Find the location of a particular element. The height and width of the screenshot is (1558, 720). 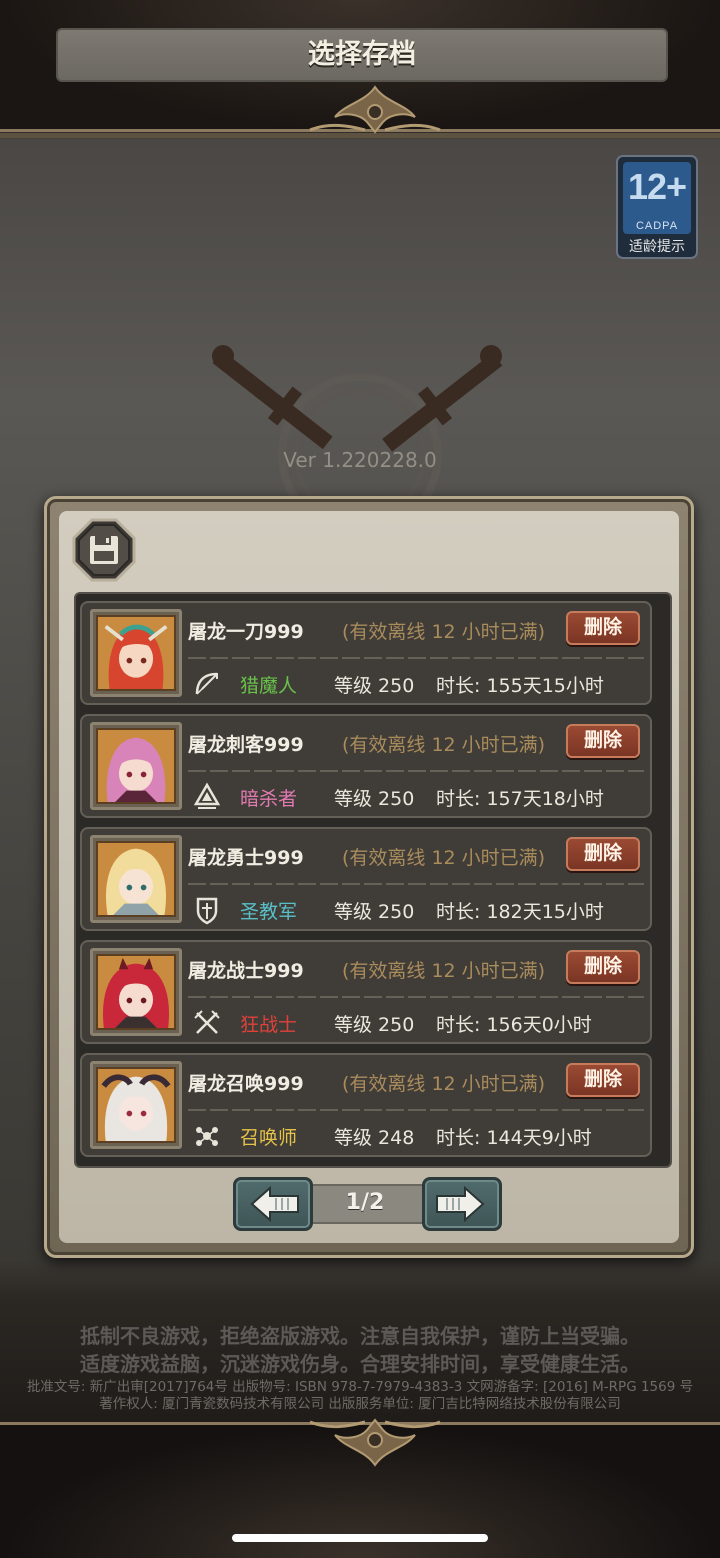

panel-title: 选择存档 is located at coordinates (362, 54).